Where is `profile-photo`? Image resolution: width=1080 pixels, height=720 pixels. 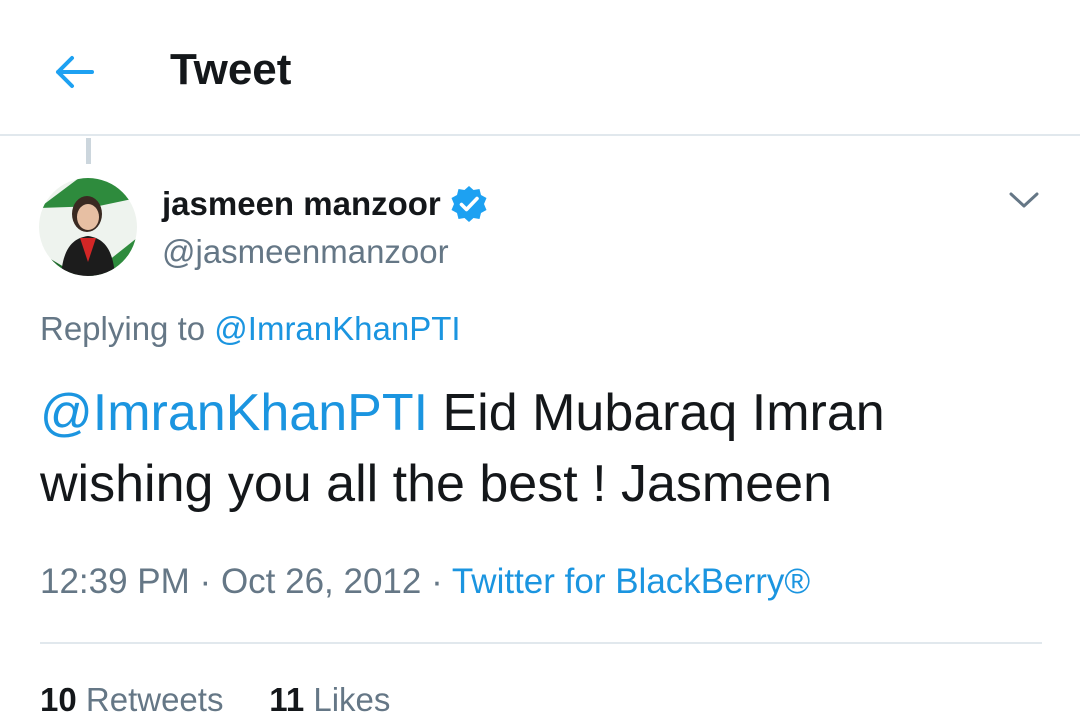
profile-photo is located at coordinates (88, 227).